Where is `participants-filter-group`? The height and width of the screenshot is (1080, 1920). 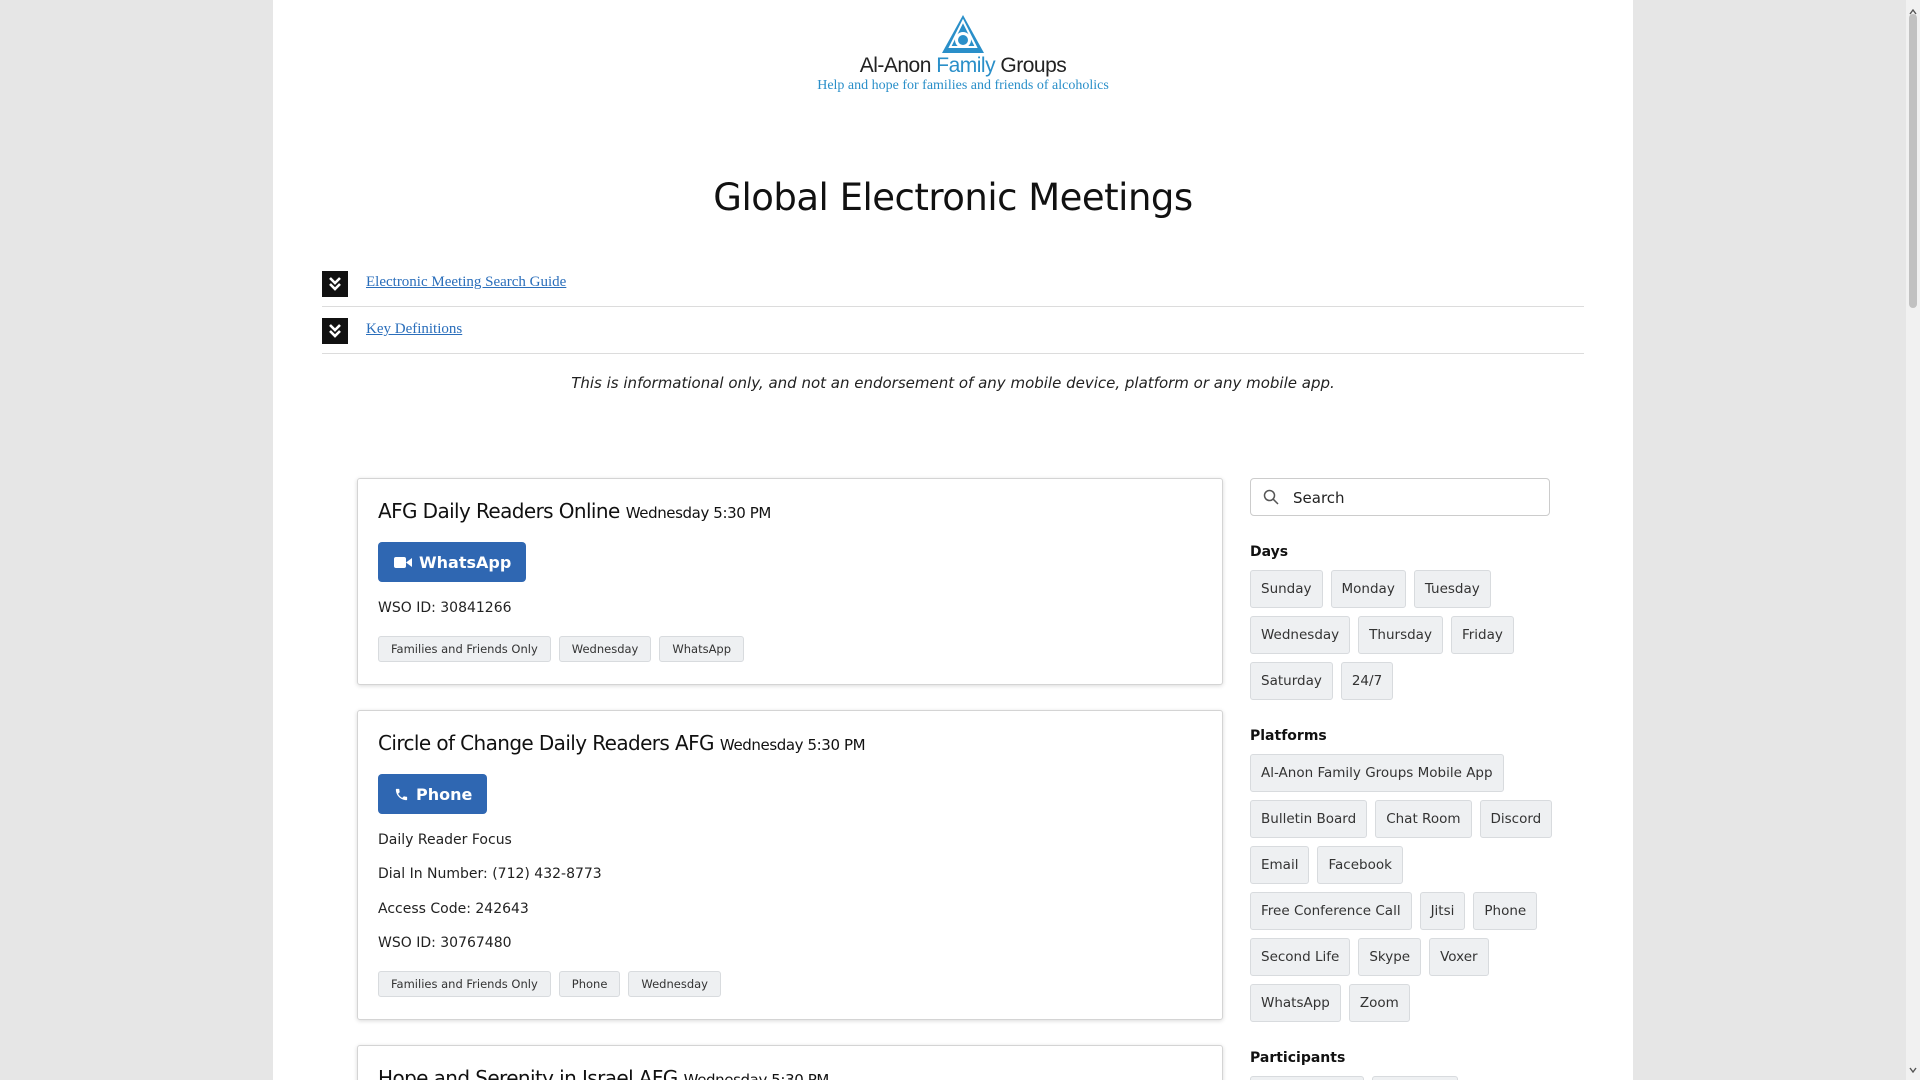 participants-filter-group is located at coordinates (1405, 1078).